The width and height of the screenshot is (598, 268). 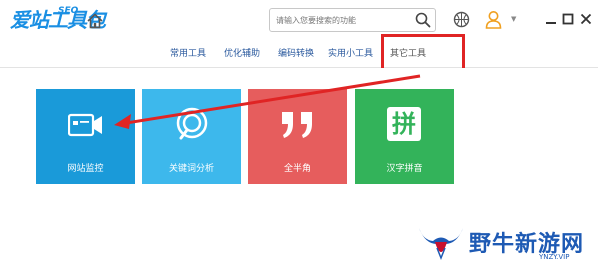 I want to click on tile-website-monitor: 网站监控, so click(x=85, y=136).